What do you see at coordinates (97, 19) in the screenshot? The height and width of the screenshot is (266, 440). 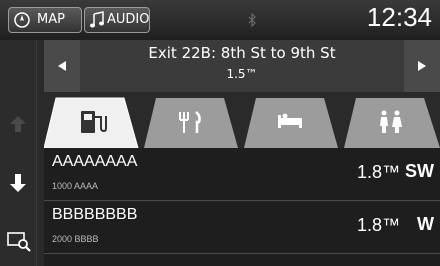 I see `music-note-icon` at bounding box center [97, 19].